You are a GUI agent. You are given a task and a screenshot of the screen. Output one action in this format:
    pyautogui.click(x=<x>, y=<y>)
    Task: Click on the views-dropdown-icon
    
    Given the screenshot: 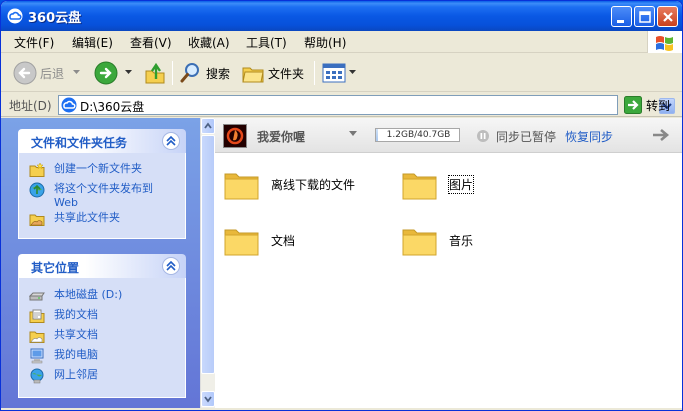 What is the action you would take?
    pyautogui.click(x=352, y=72)
    